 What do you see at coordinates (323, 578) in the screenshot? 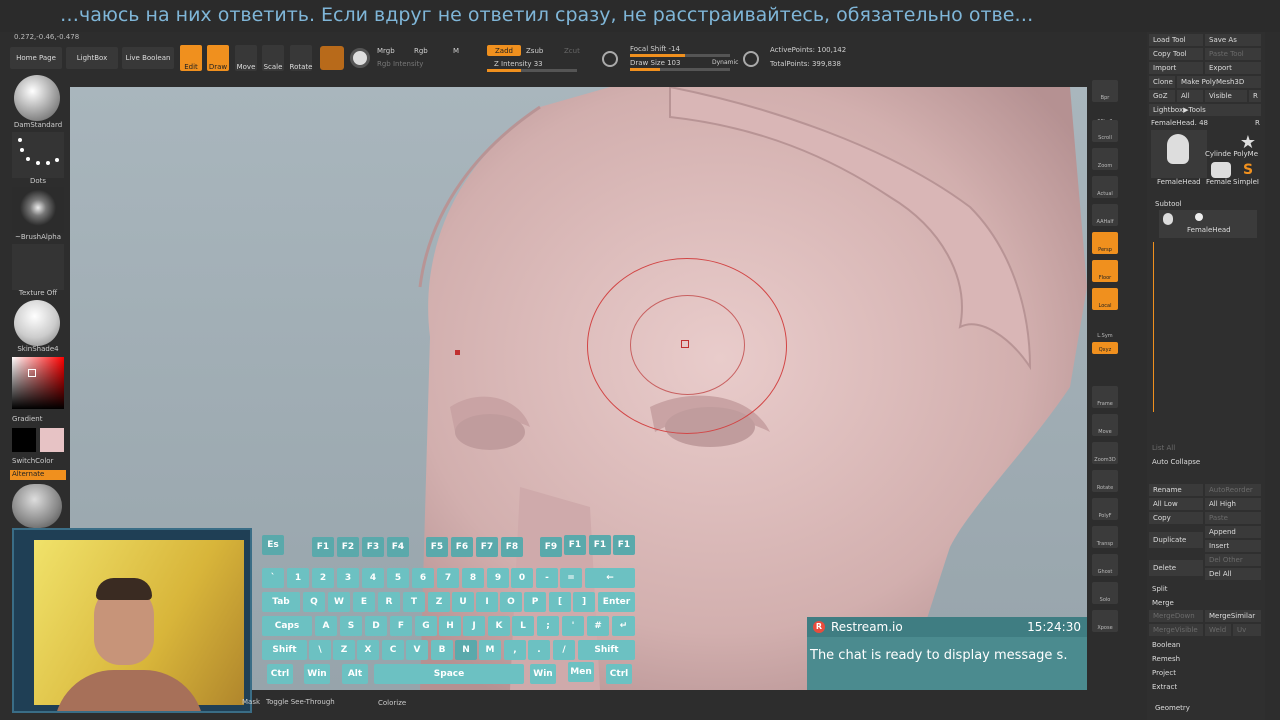
I see `key-2: 2` at bounding box center [323, 578].